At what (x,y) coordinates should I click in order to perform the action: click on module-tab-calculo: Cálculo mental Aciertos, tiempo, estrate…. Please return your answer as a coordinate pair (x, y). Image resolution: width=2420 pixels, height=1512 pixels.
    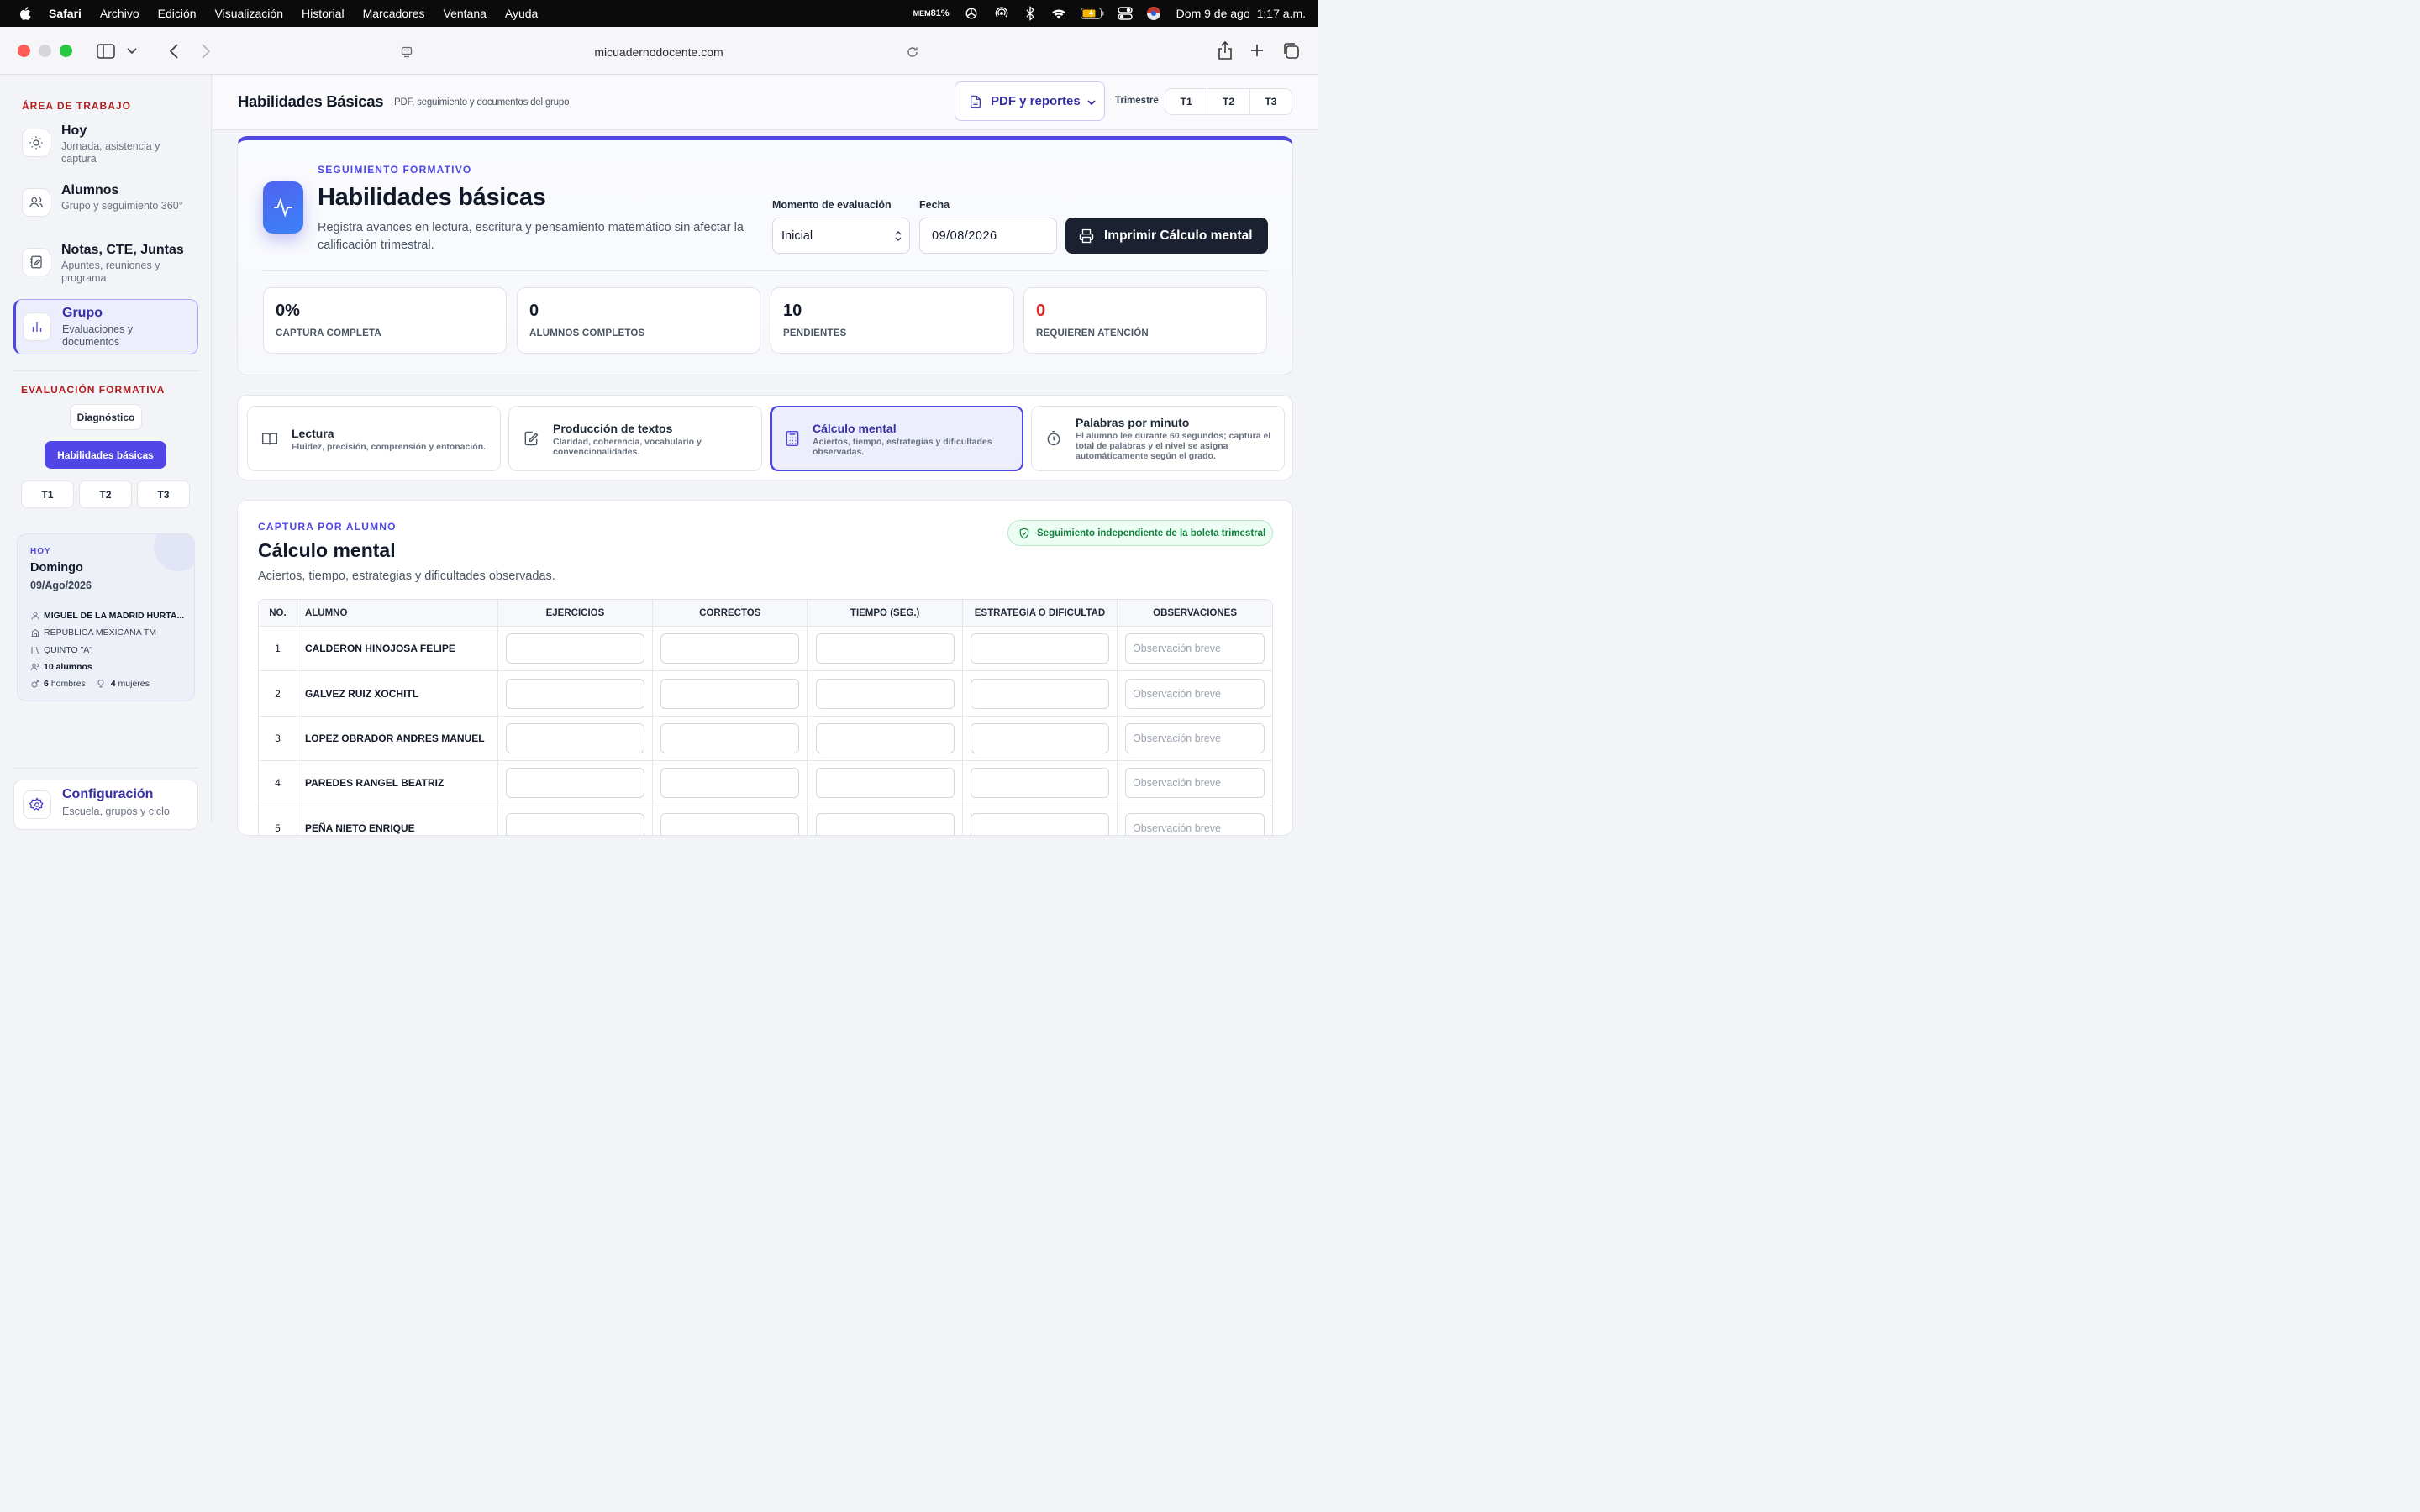
    Looking at the image, I should click on (897, 438).